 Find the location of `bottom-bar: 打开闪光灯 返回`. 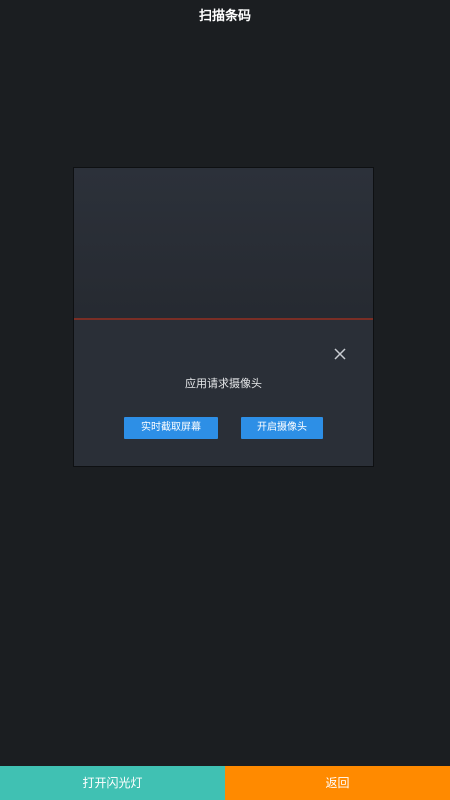

bottom-bar: 打开闪光灯 返回 is located at coordinates (225, 783).